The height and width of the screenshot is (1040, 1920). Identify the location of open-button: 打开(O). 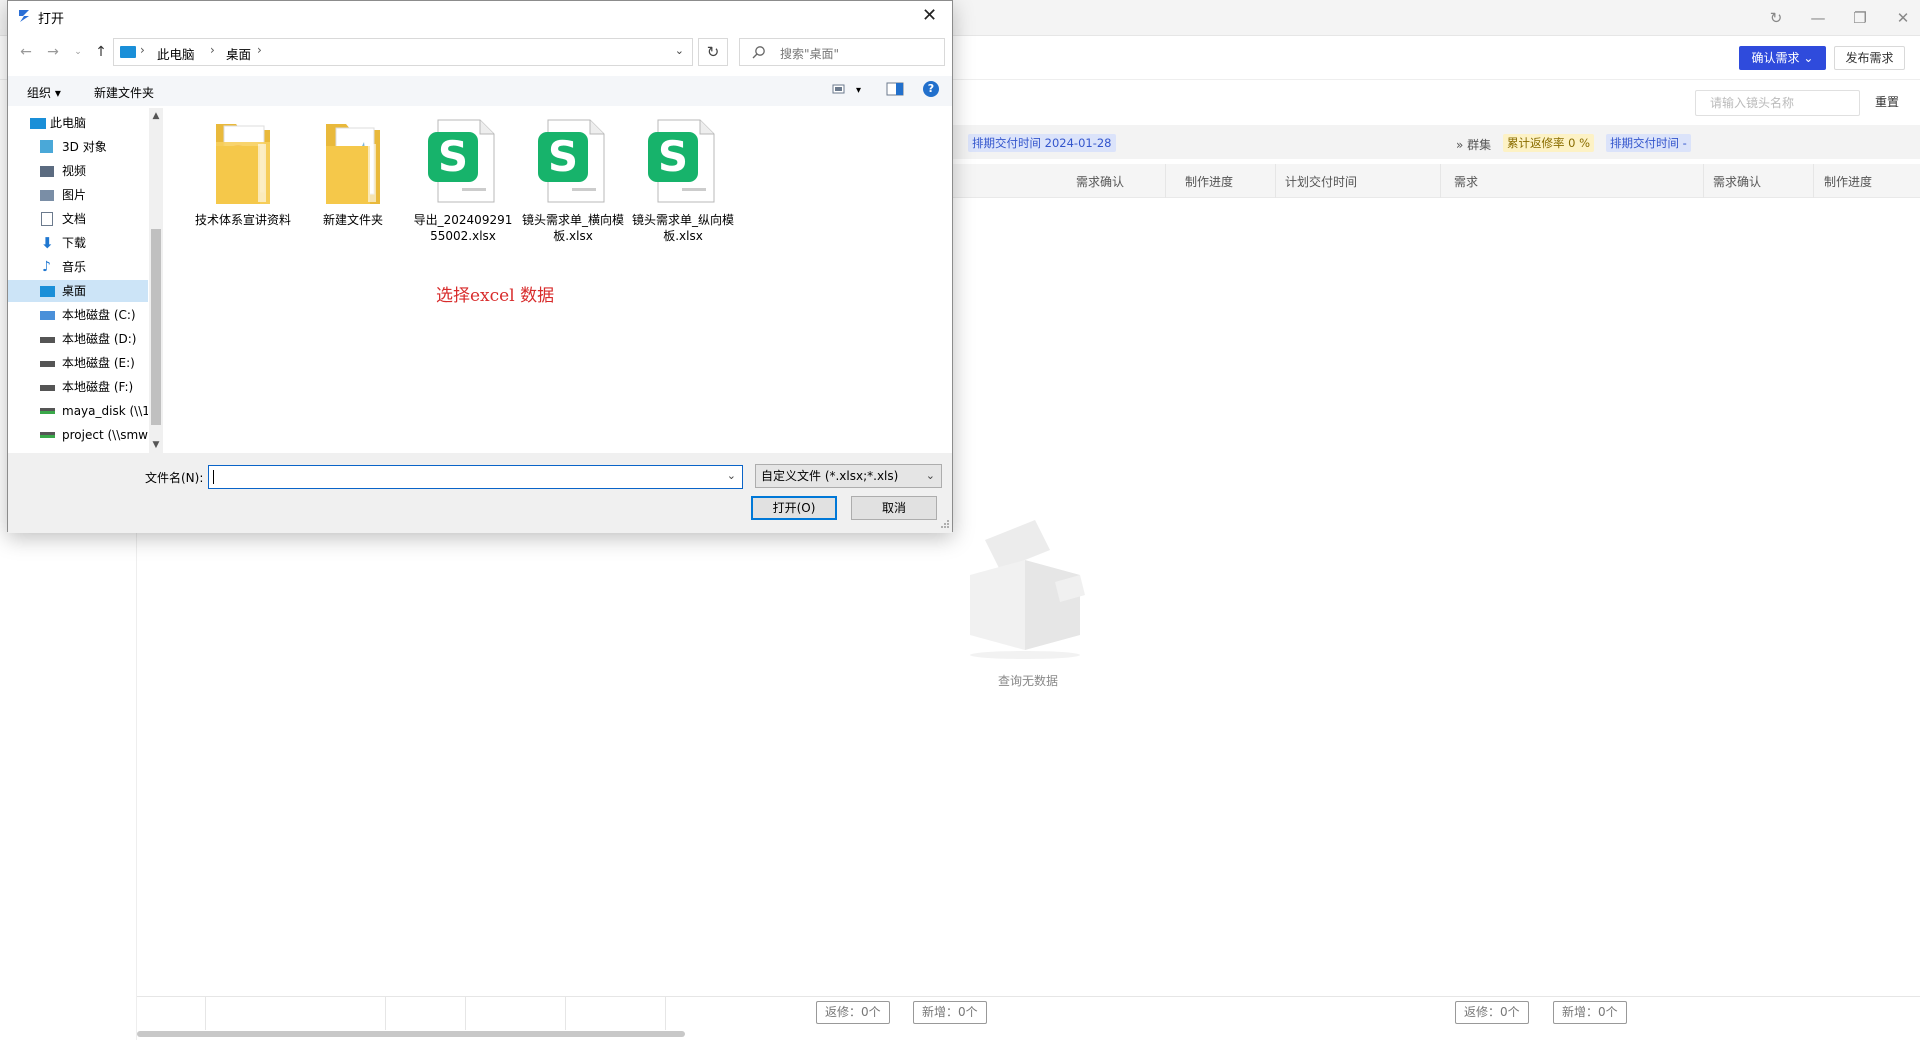
(794, 508).